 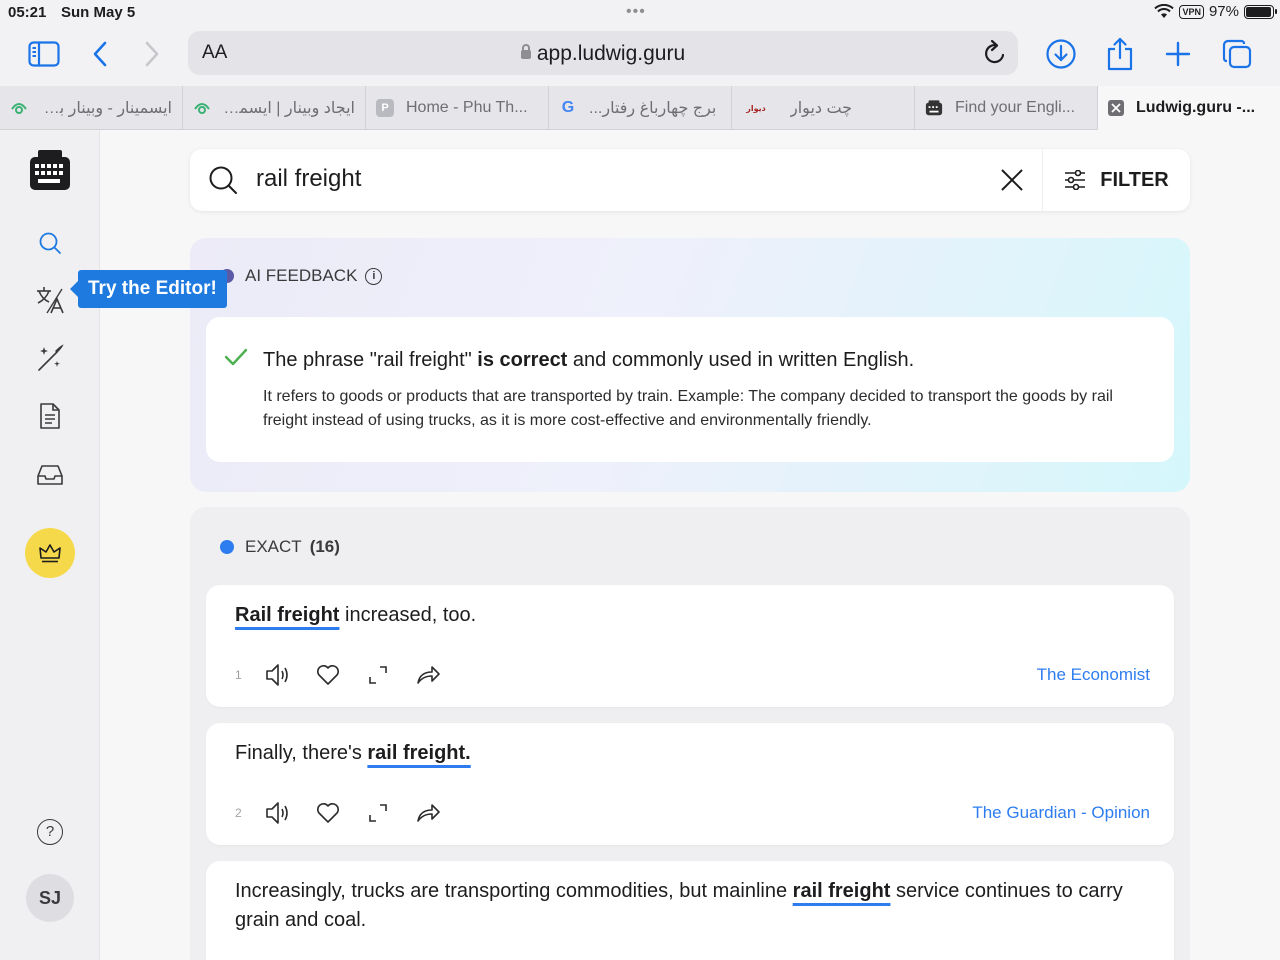 What do you see at coordinates (1012, 180) in the screenshot?
I see `clear-search-icon` at bounding box center [1012, 180].